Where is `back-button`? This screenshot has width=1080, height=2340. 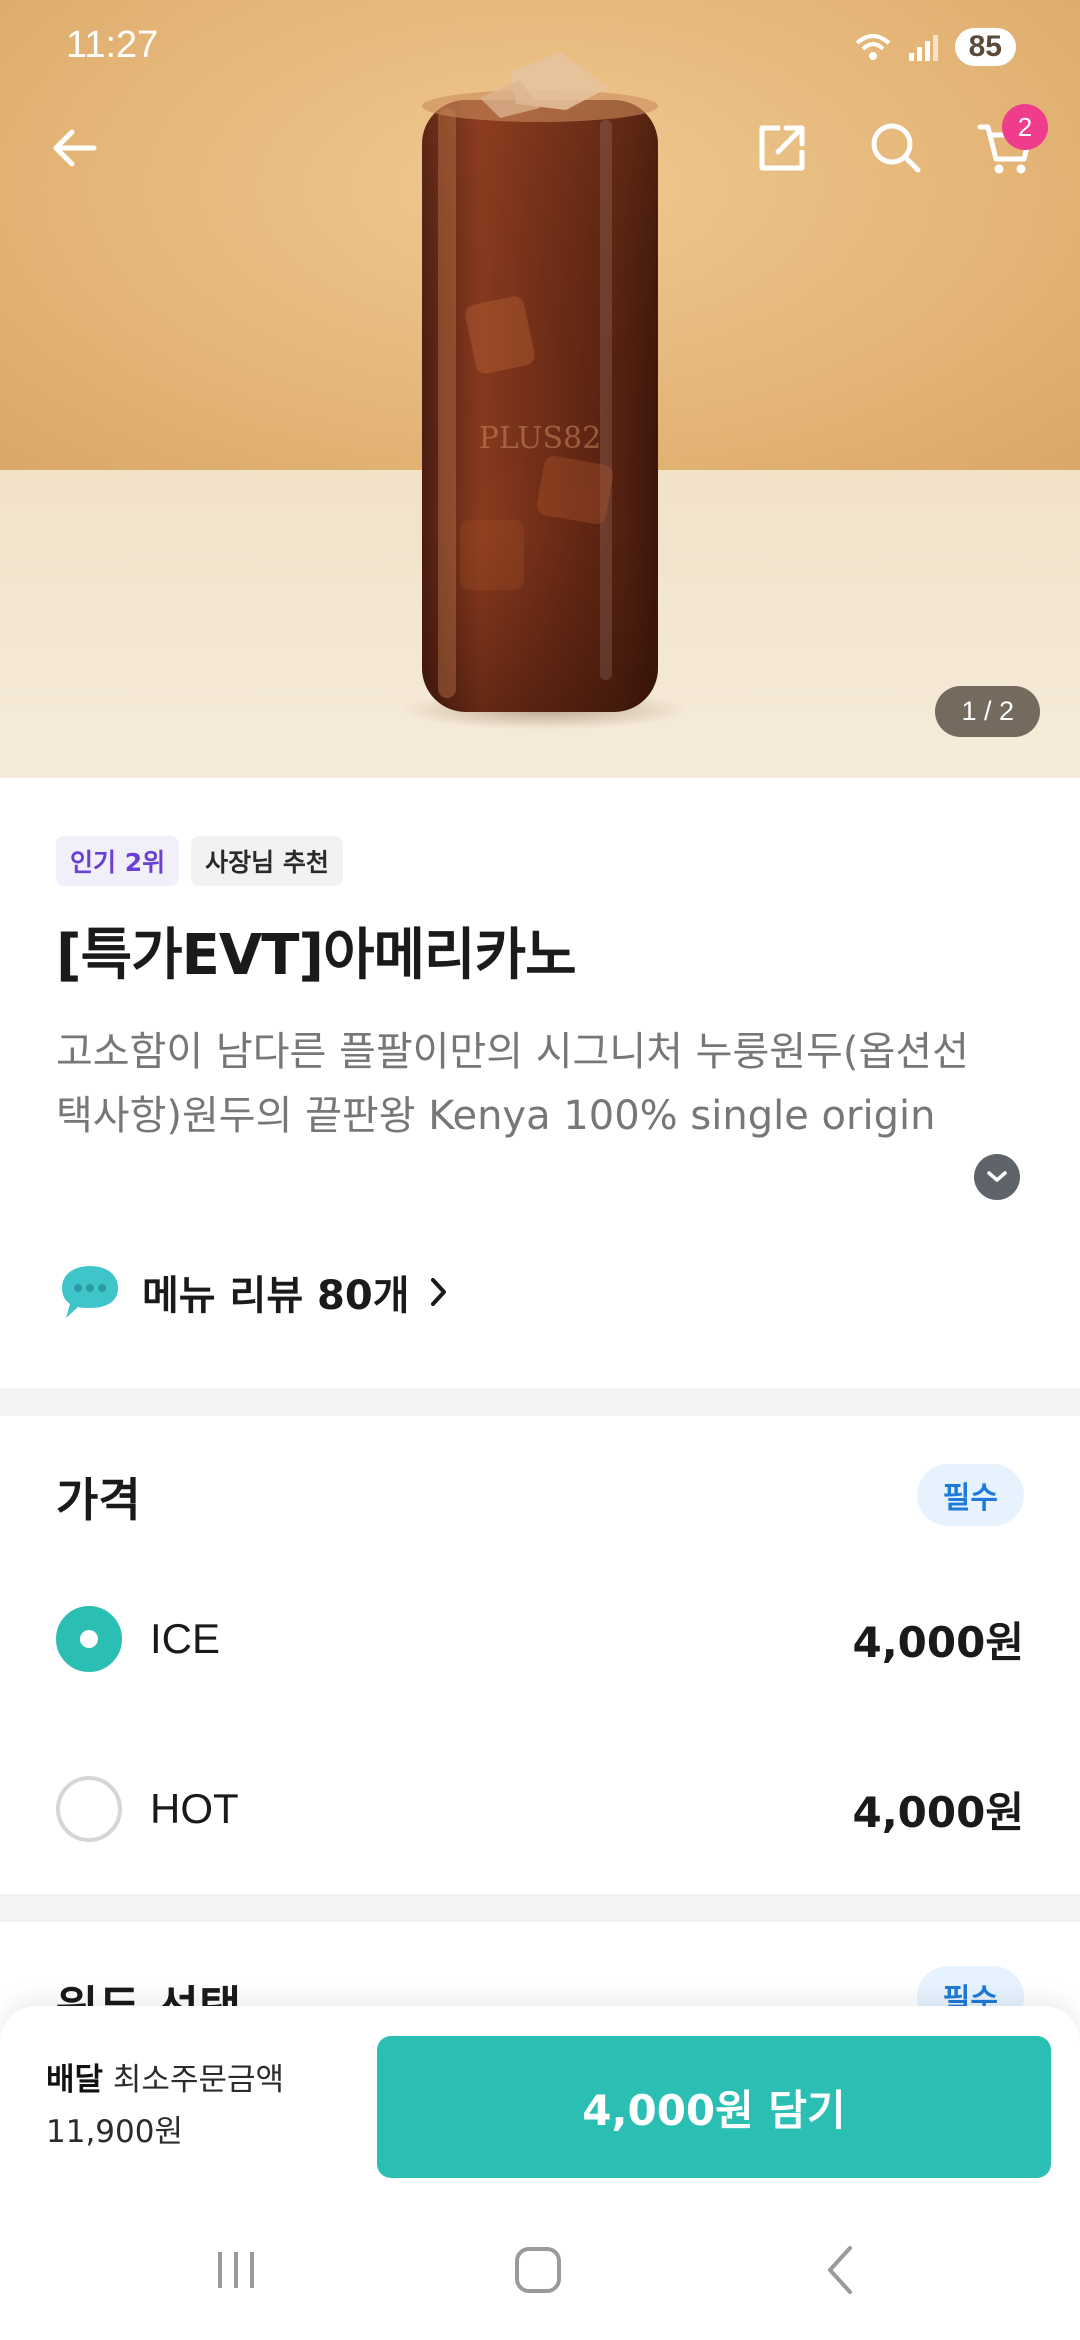 back-button is located at coordinates (74, 148).